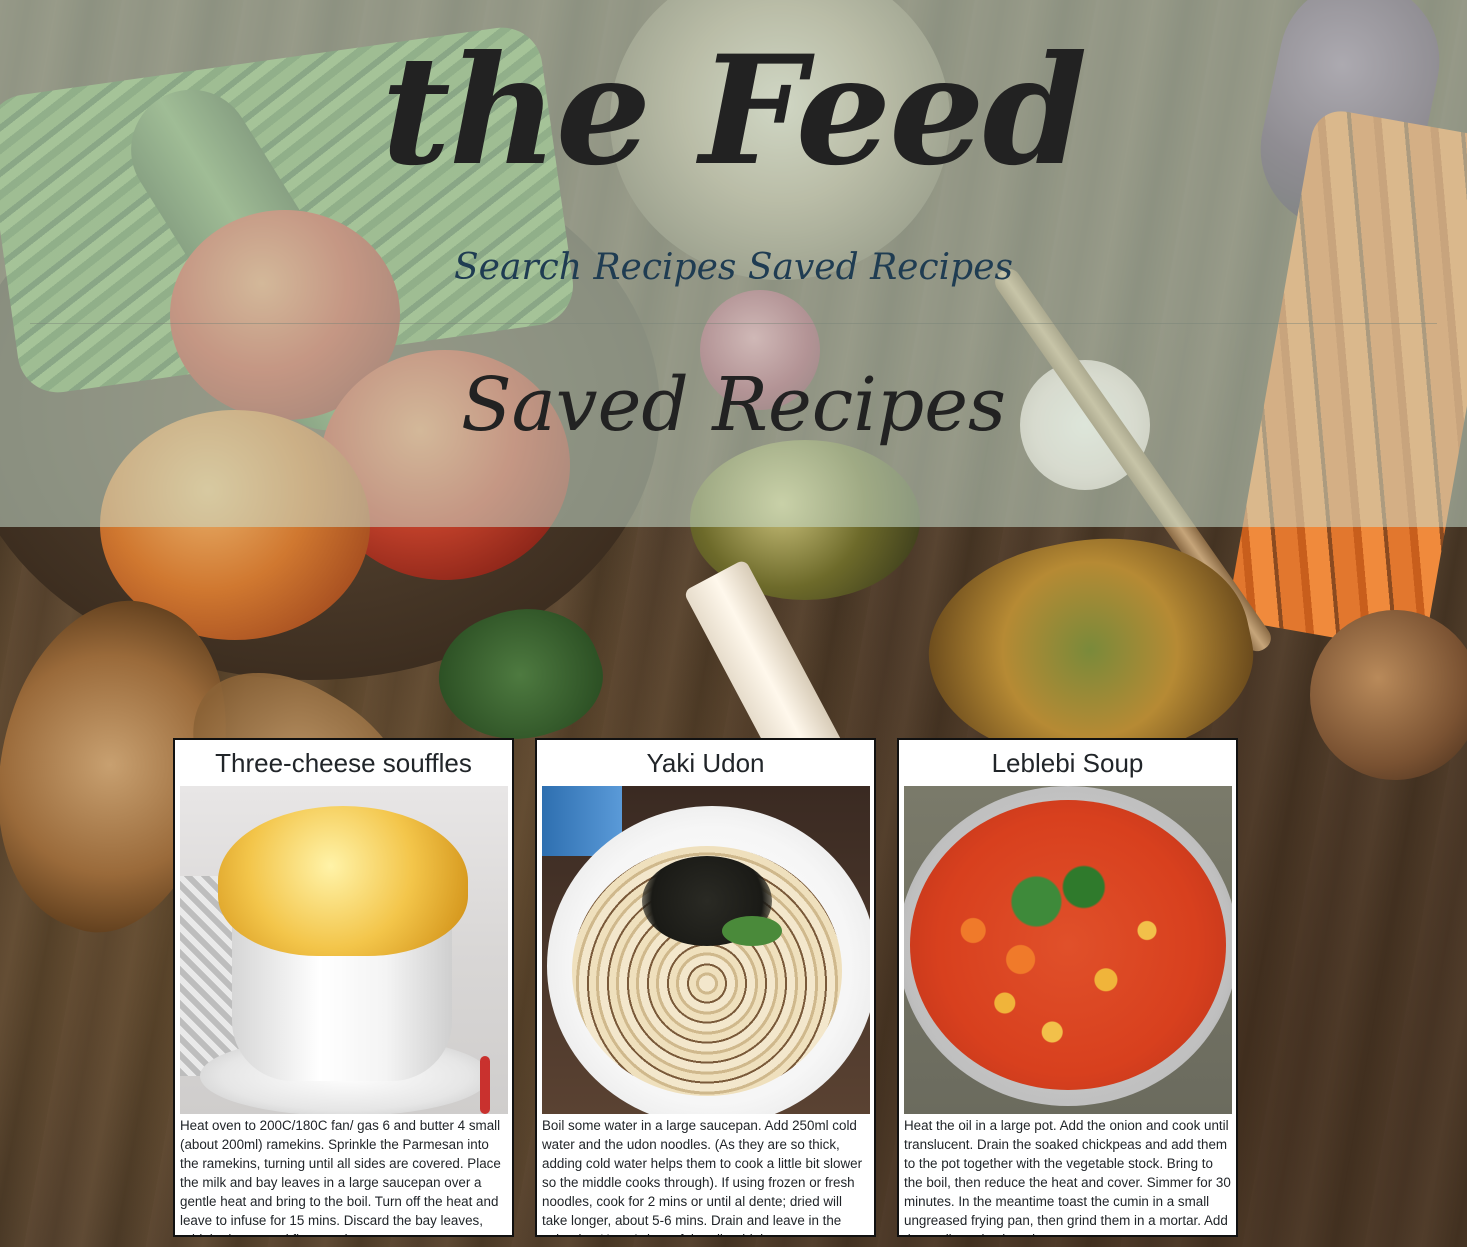 This screenshot has height=1247, width=1467. What do you see at coordinates (733, 405) in the screenshot?
I see `page-title: Saved Recipes` at bounding box center [733, 405].